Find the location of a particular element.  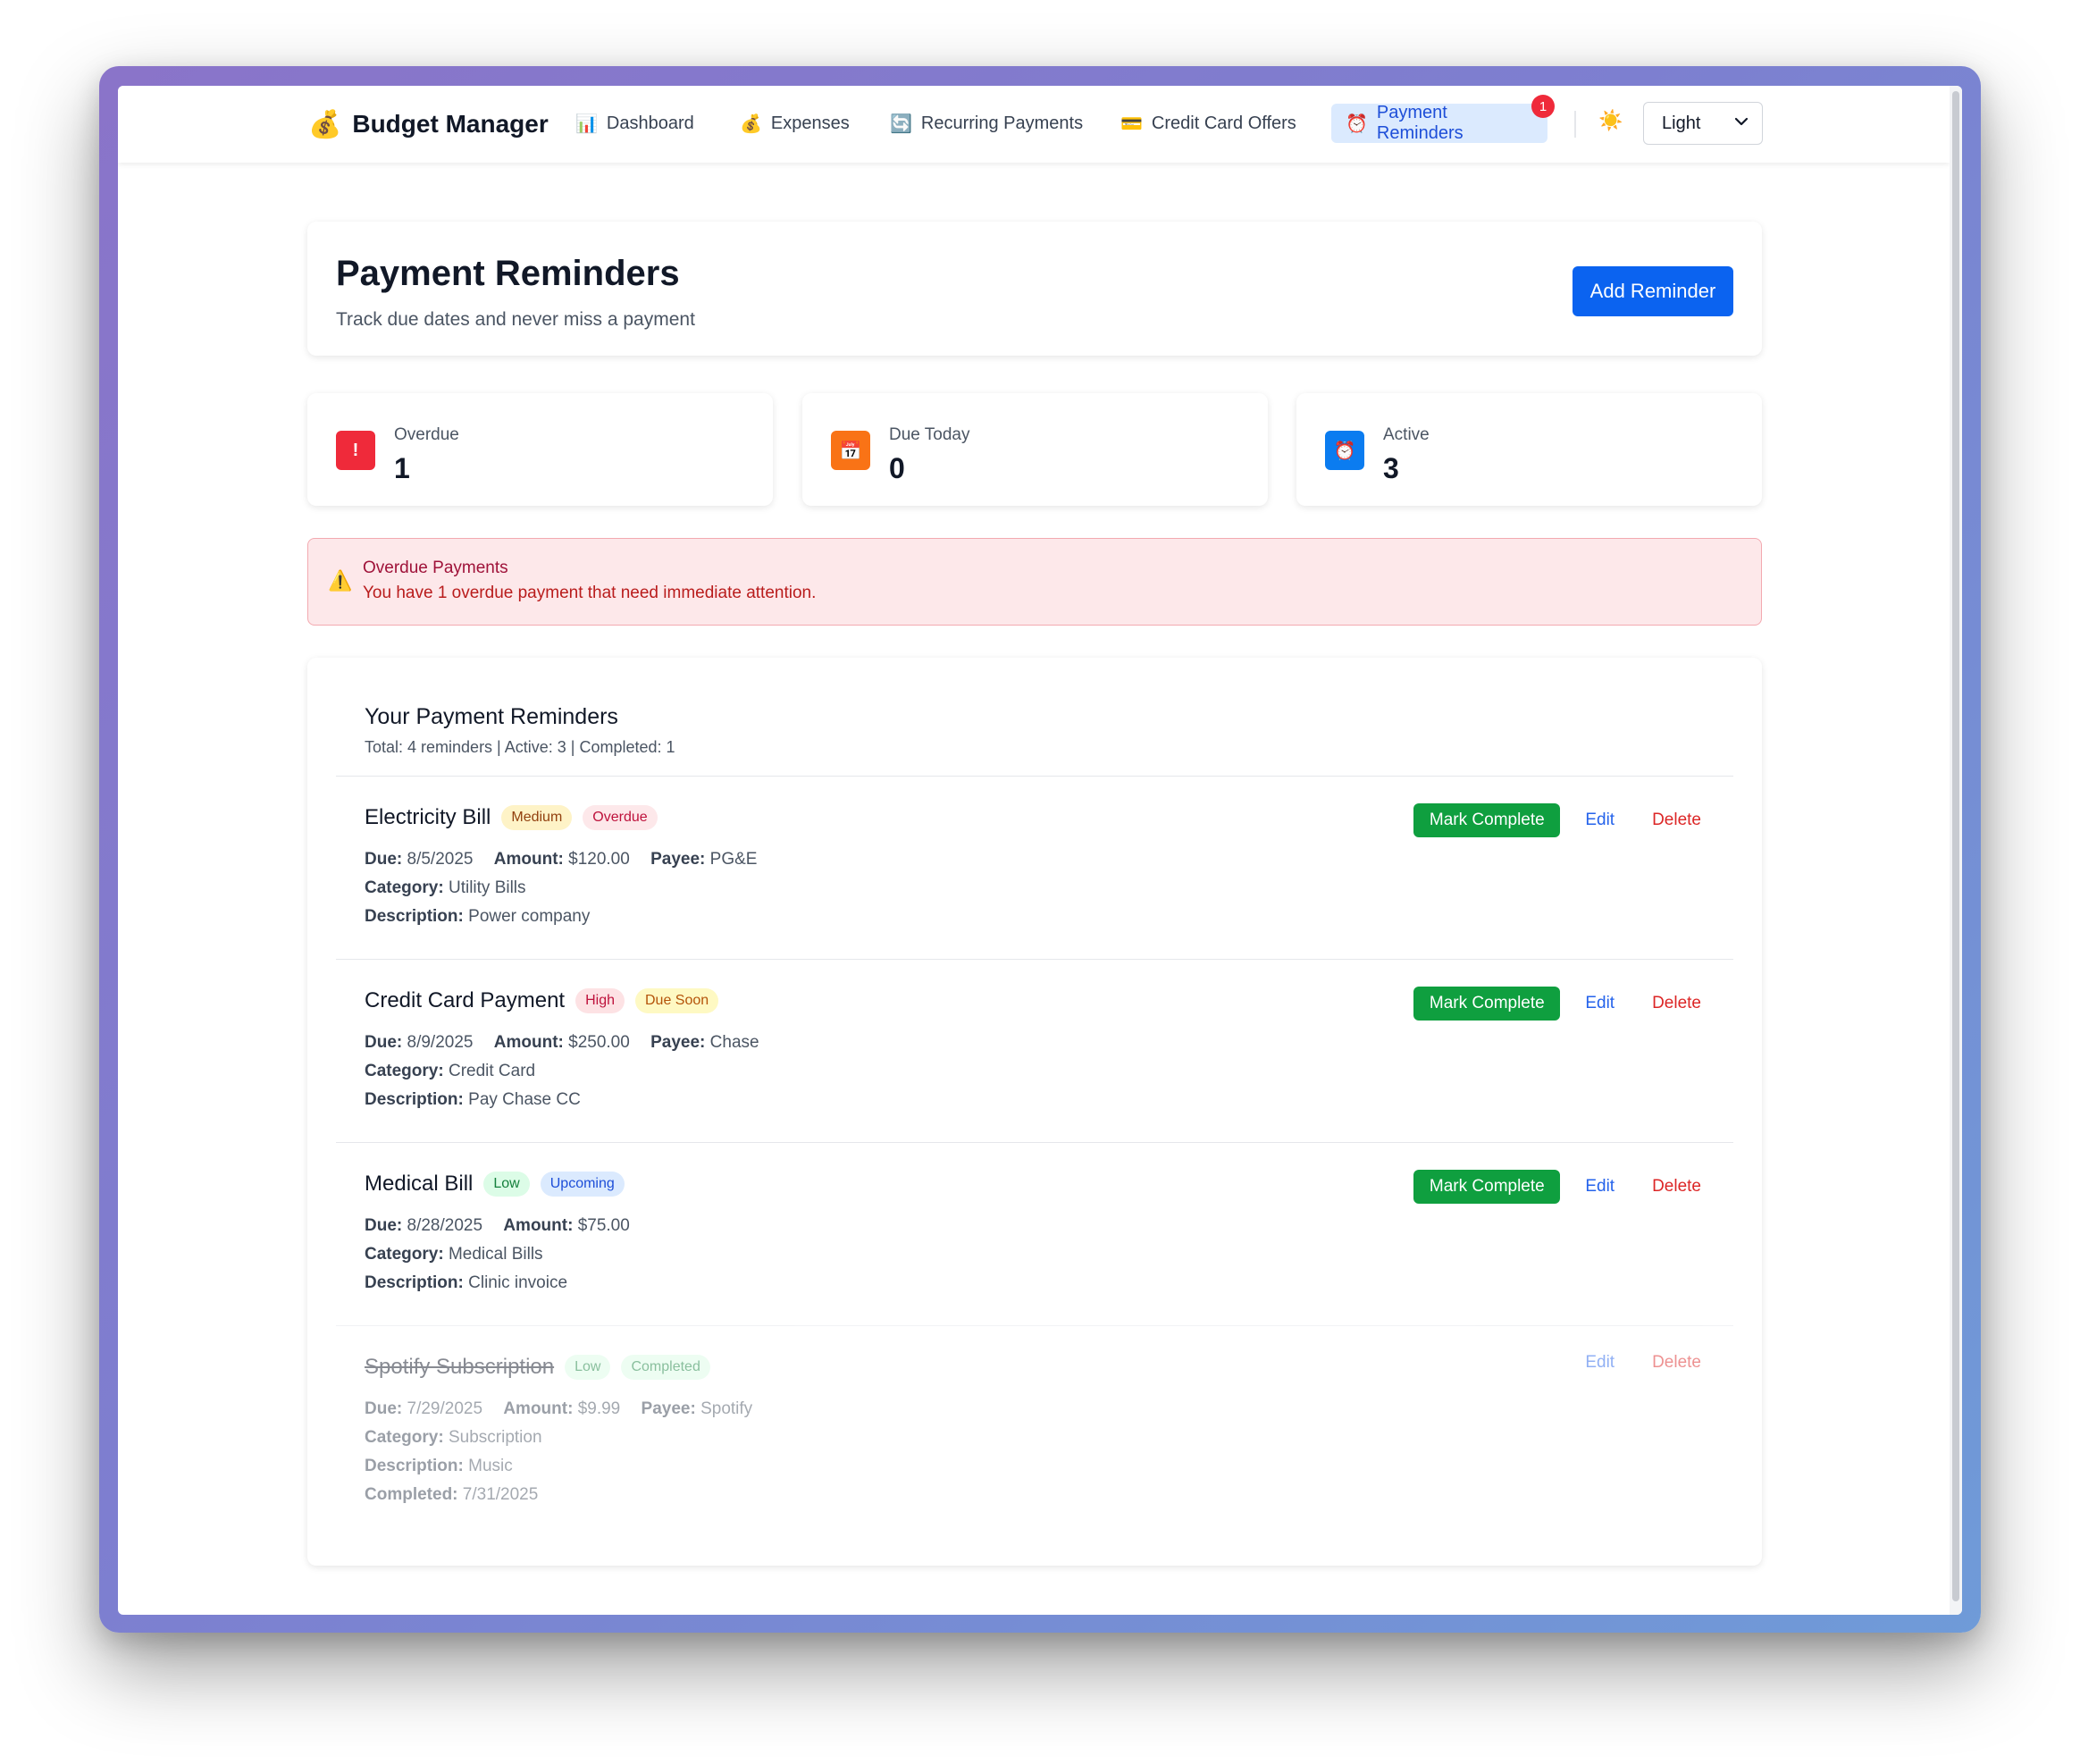

sun-icon: ☀️ is located at coordinates (1610, 120).